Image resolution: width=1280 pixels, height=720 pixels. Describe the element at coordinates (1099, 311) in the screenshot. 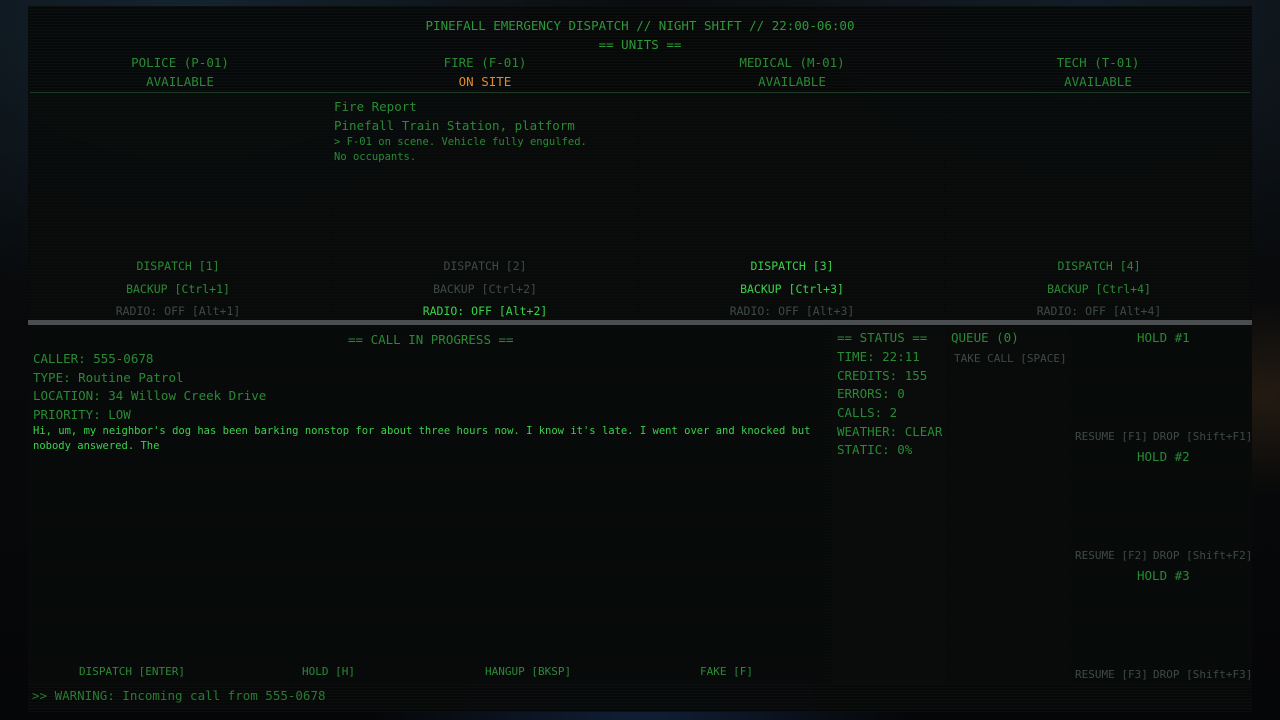

I see `radio-button-tech: RADIO: OFF [Alt+4]` at that location.